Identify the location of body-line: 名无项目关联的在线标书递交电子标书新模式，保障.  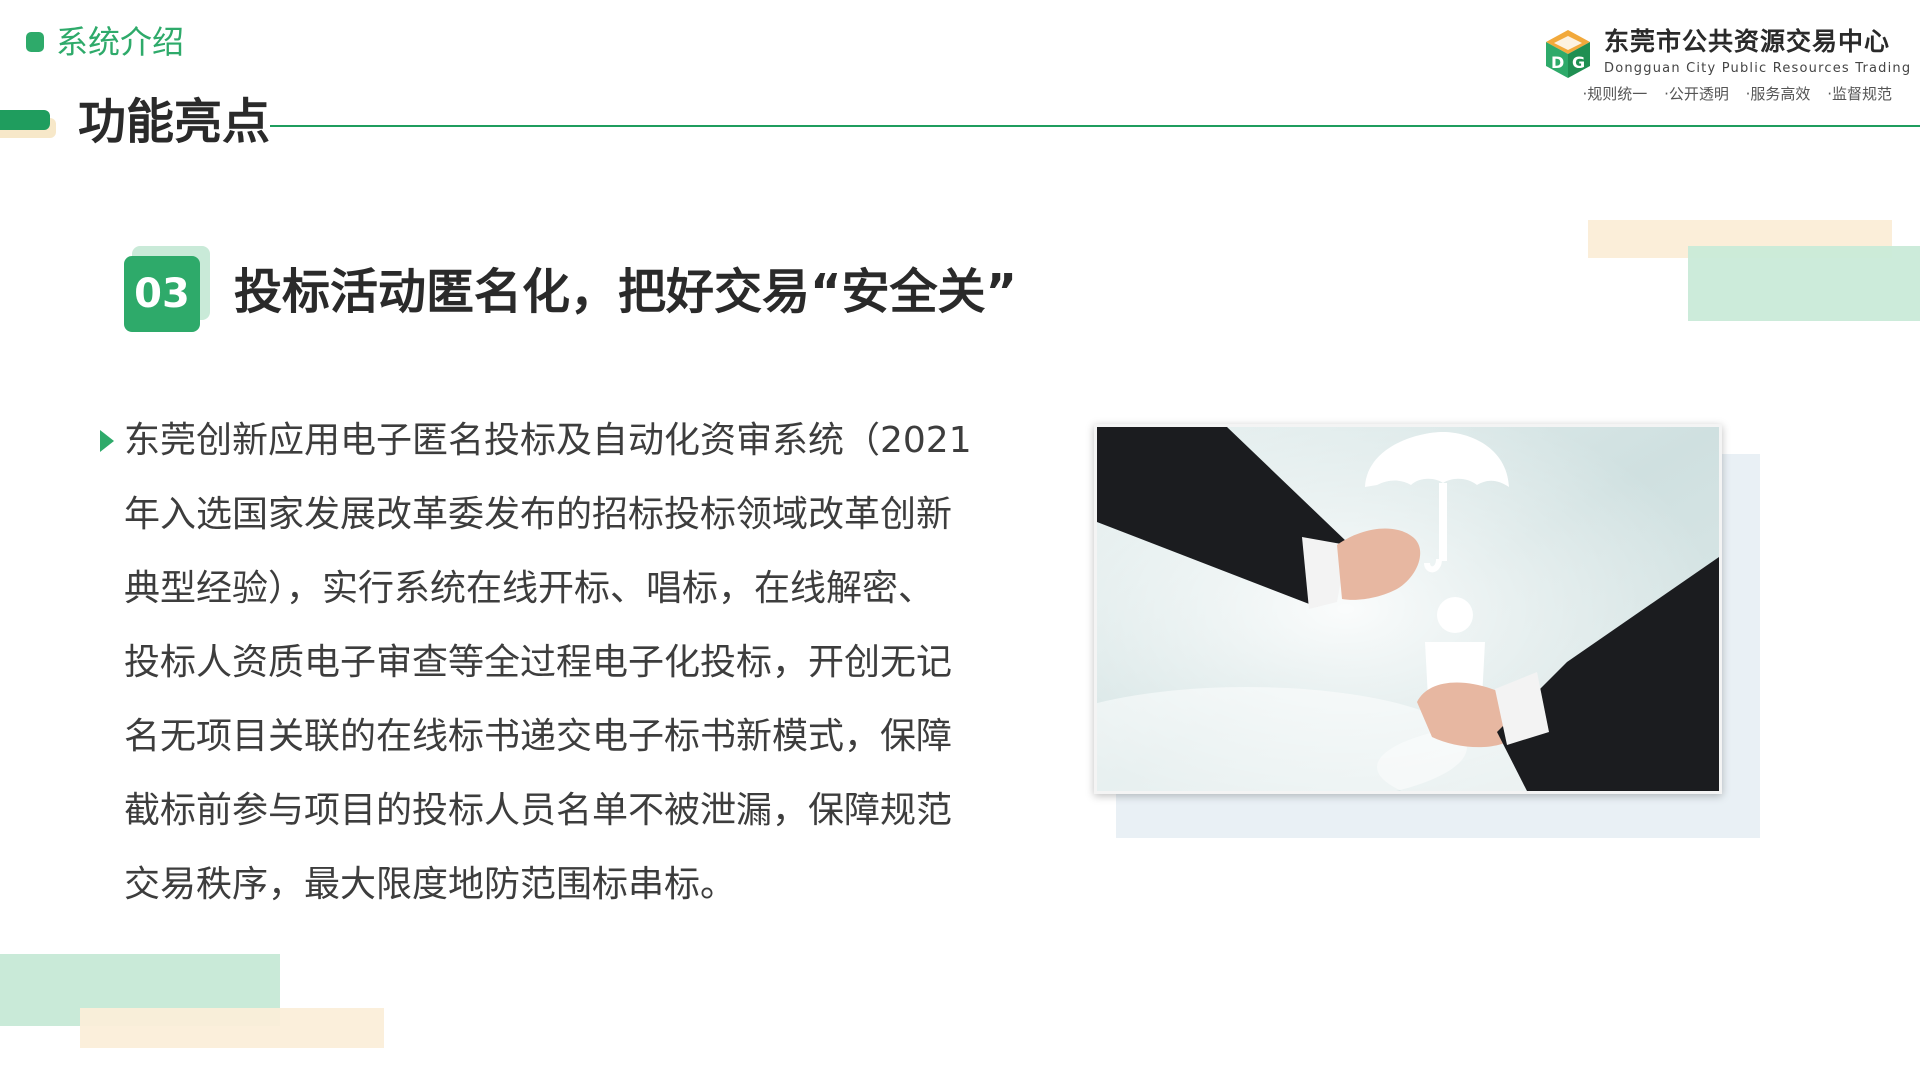
(538, 736).